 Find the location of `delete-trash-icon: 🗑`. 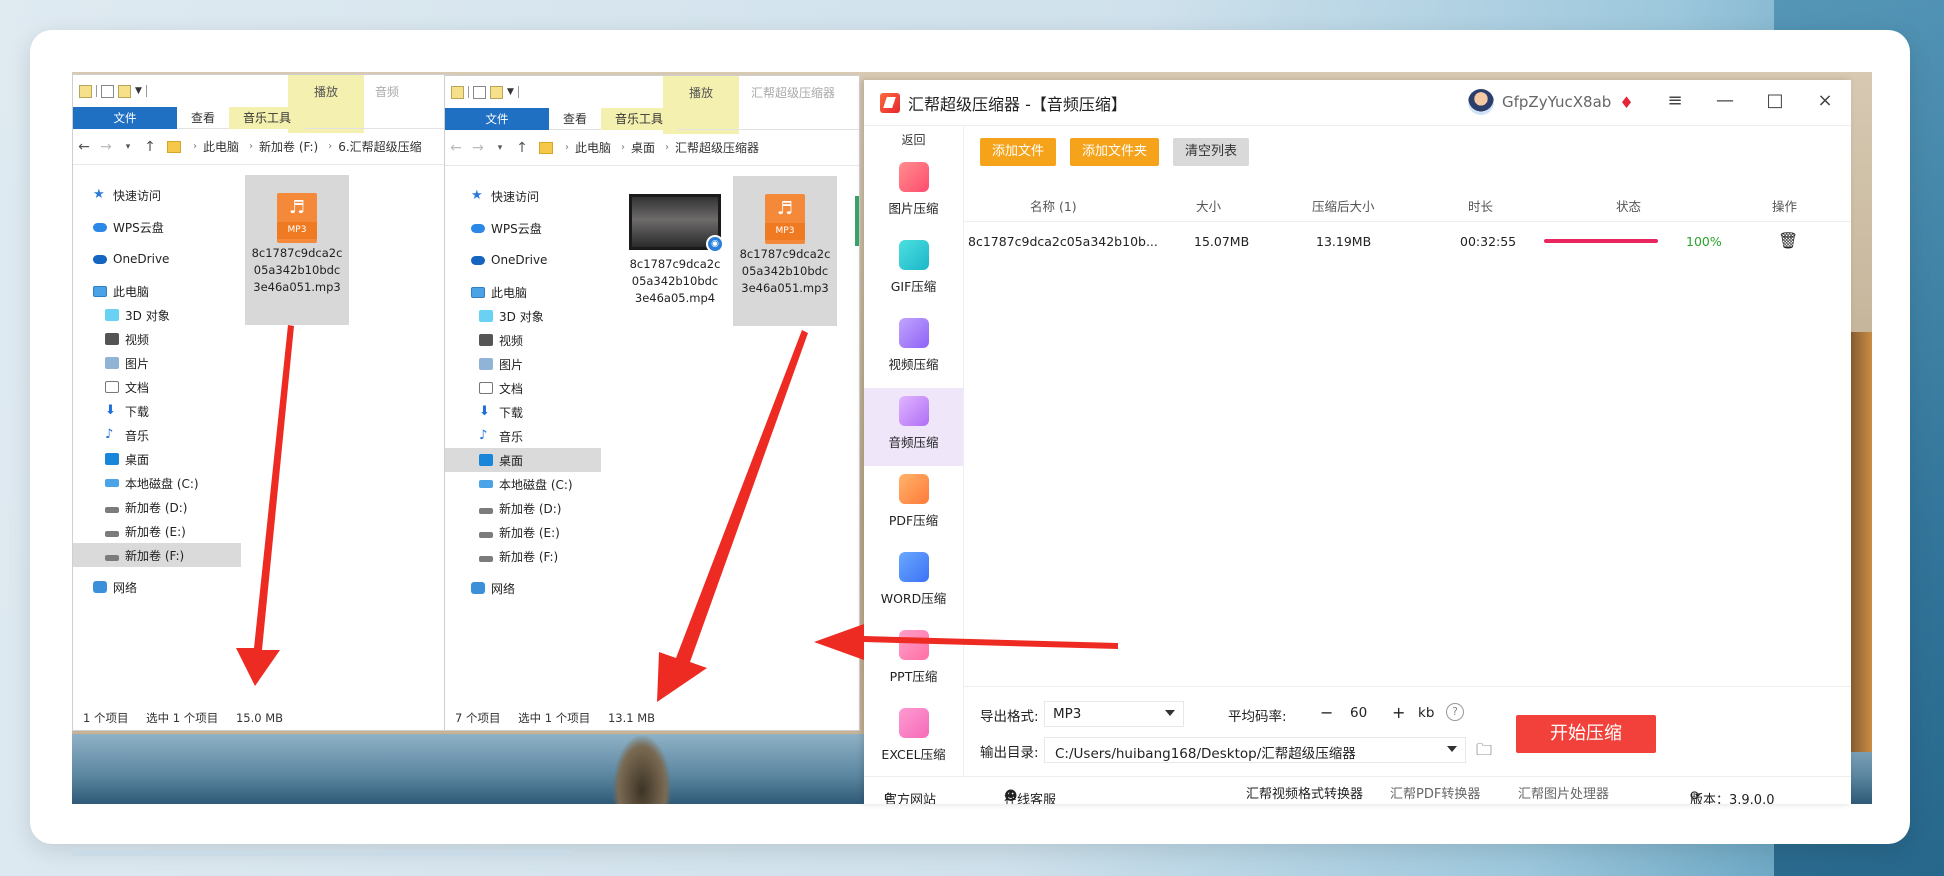

delete-trash-icon: 🗑 is located at coordinates (1788, 240).